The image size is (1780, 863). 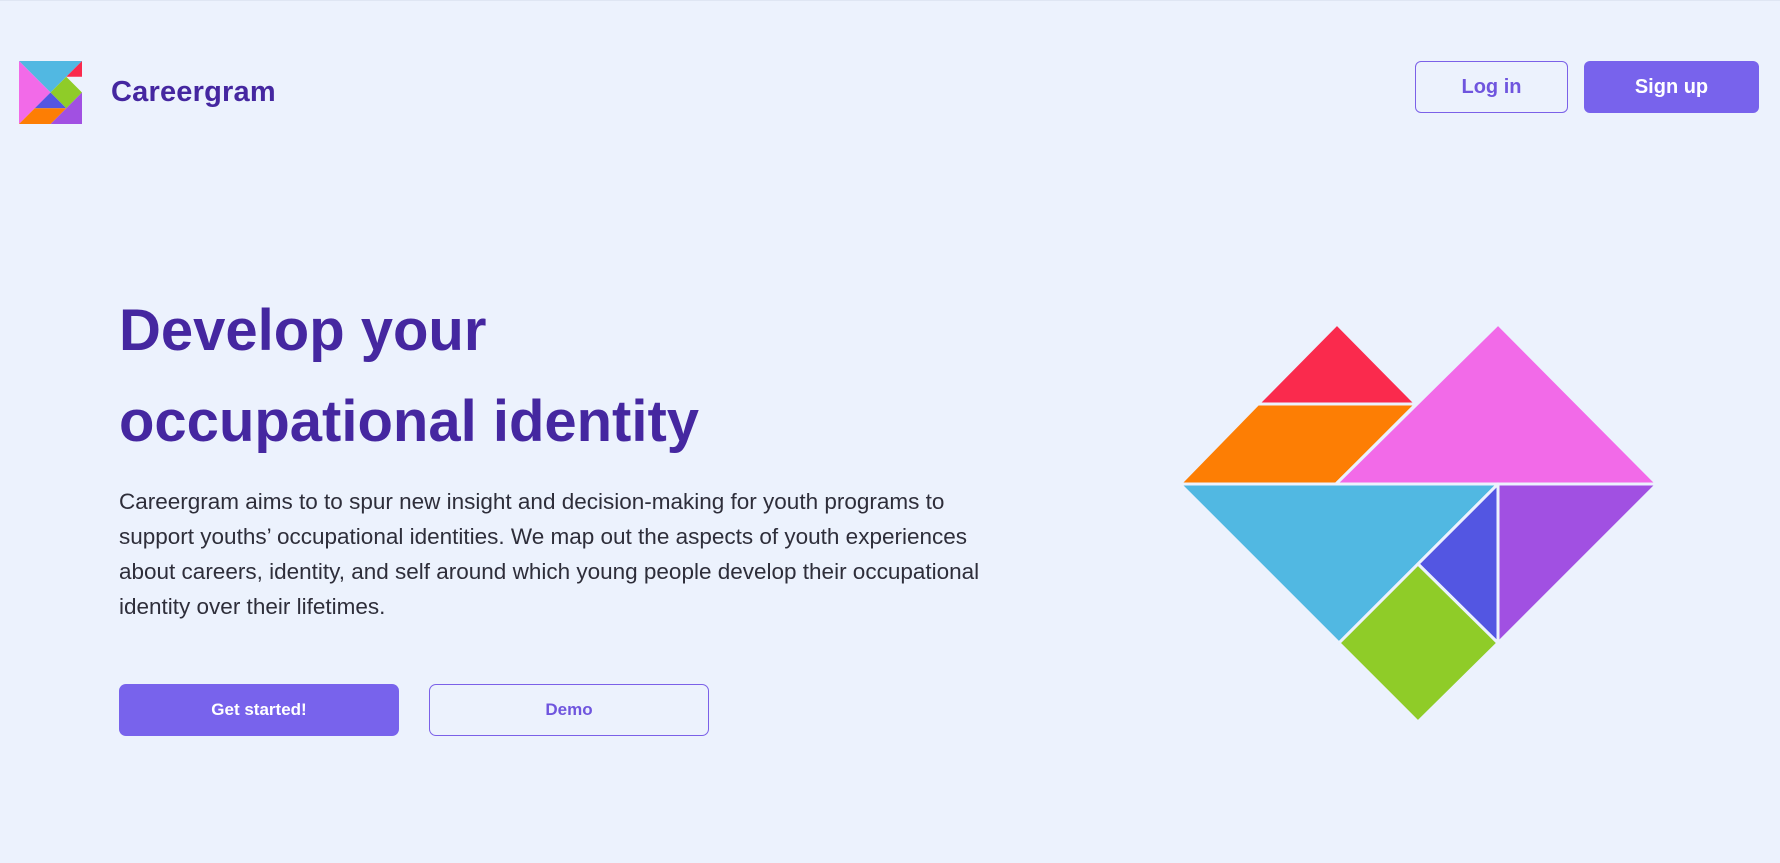 I want to click on signup-button: Sign up, so click(x=1671, y=87).